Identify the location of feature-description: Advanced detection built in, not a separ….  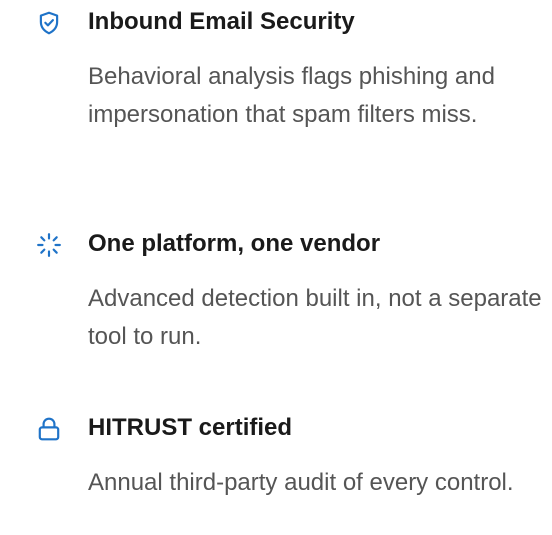
(315, 317).